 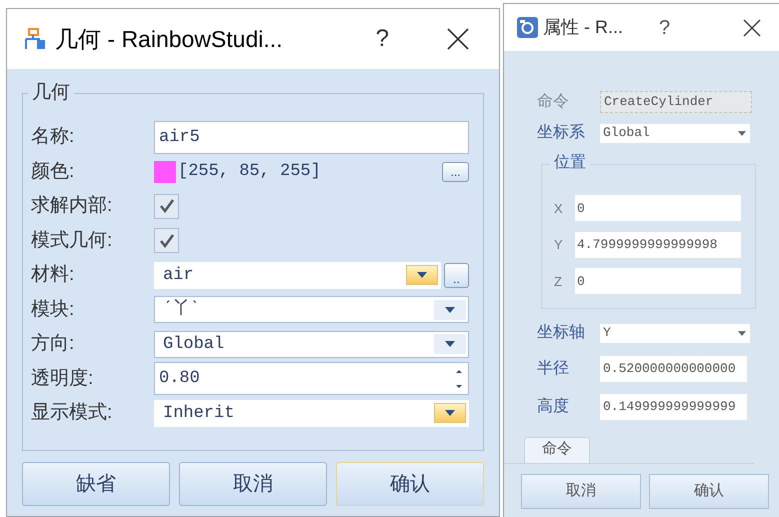 I want to click on field-label: 名称:, so click(x=53, y=137).